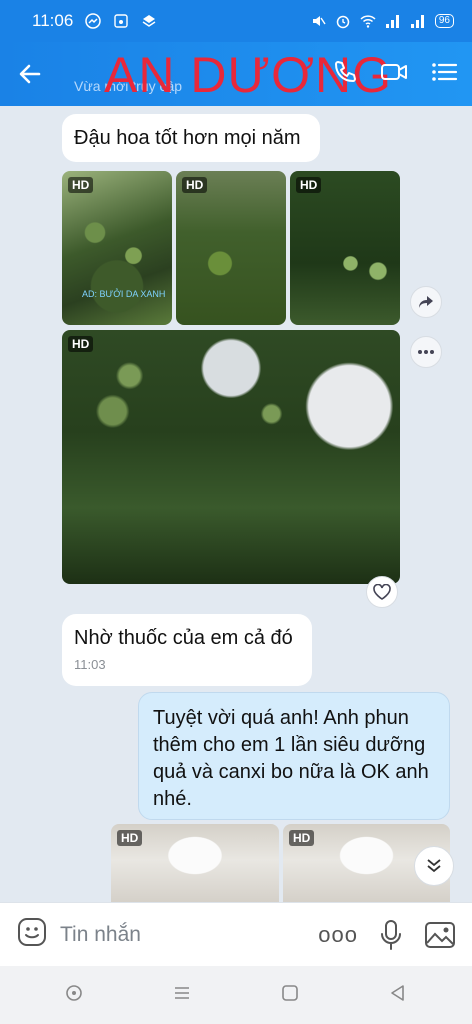 The image size is (472, 1024). I want to click on microphone-icon, so click(391, 934).